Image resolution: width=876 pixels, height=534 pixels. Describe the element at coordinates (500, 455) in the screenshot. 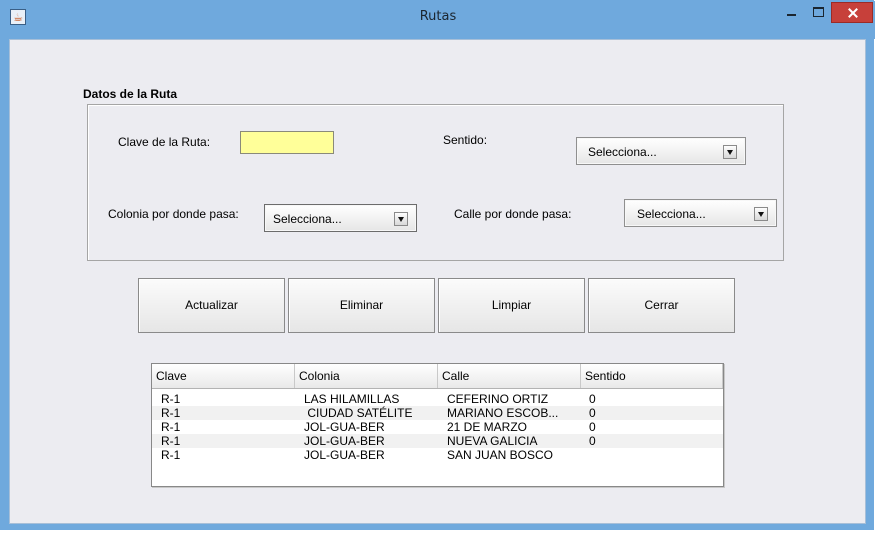

I see `cell-calle: SAN JUAN BOSCO` at that location.